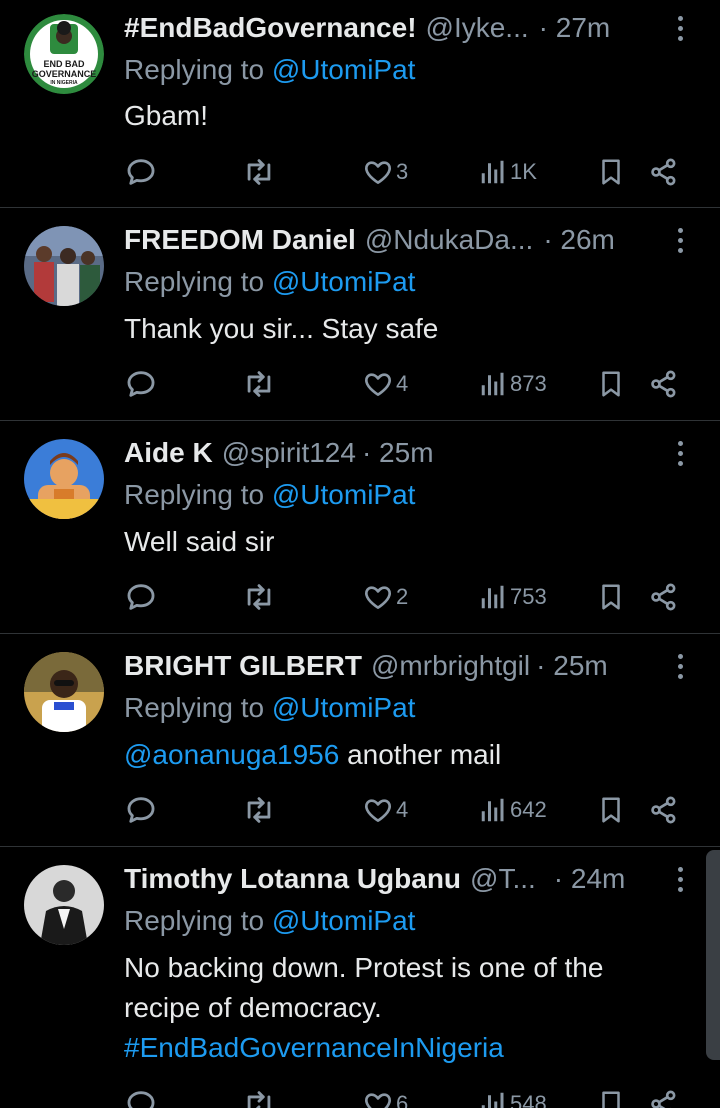  I want to click on avatar-photo, so click(64, 905).